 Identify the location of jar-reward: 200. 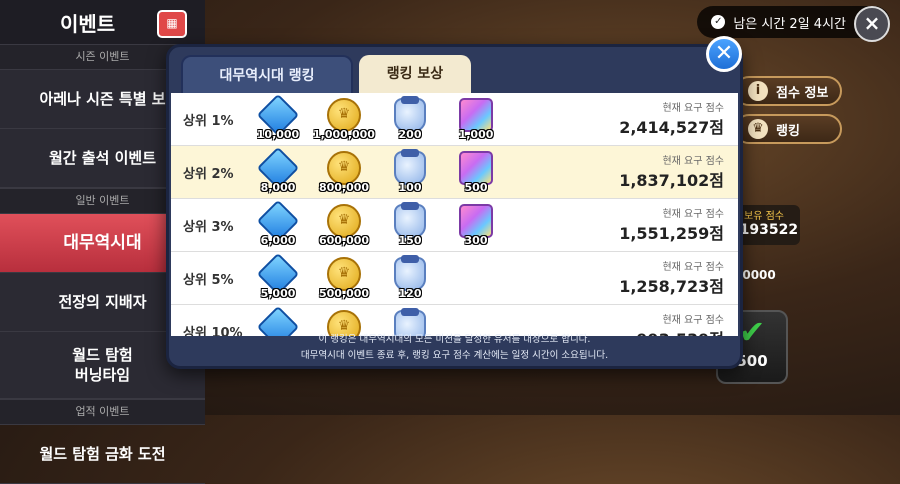
(410, 119).